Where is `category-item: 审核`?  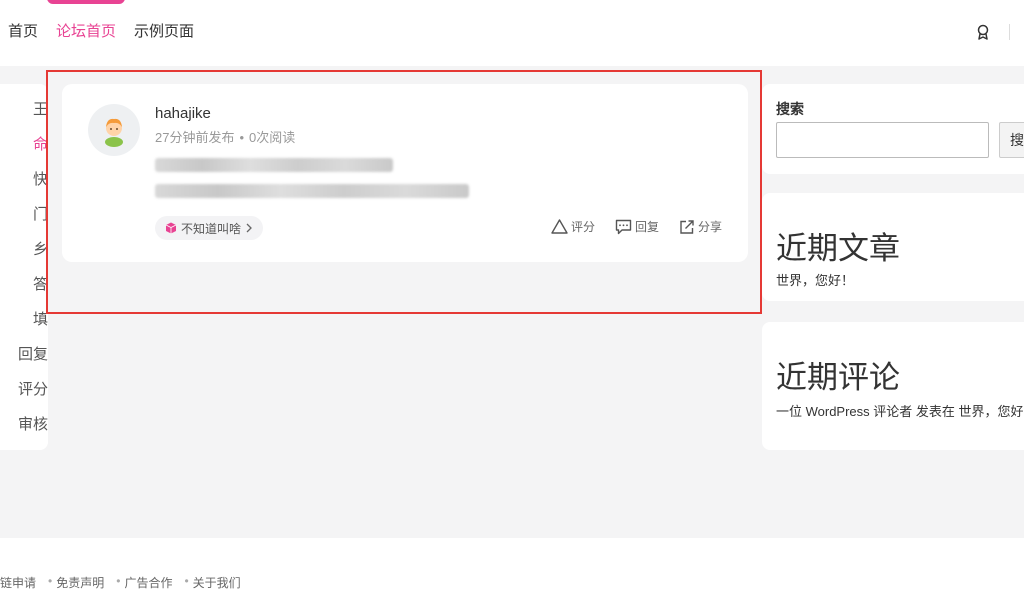 category-item: 审核 is located at coordinates (24, 425).